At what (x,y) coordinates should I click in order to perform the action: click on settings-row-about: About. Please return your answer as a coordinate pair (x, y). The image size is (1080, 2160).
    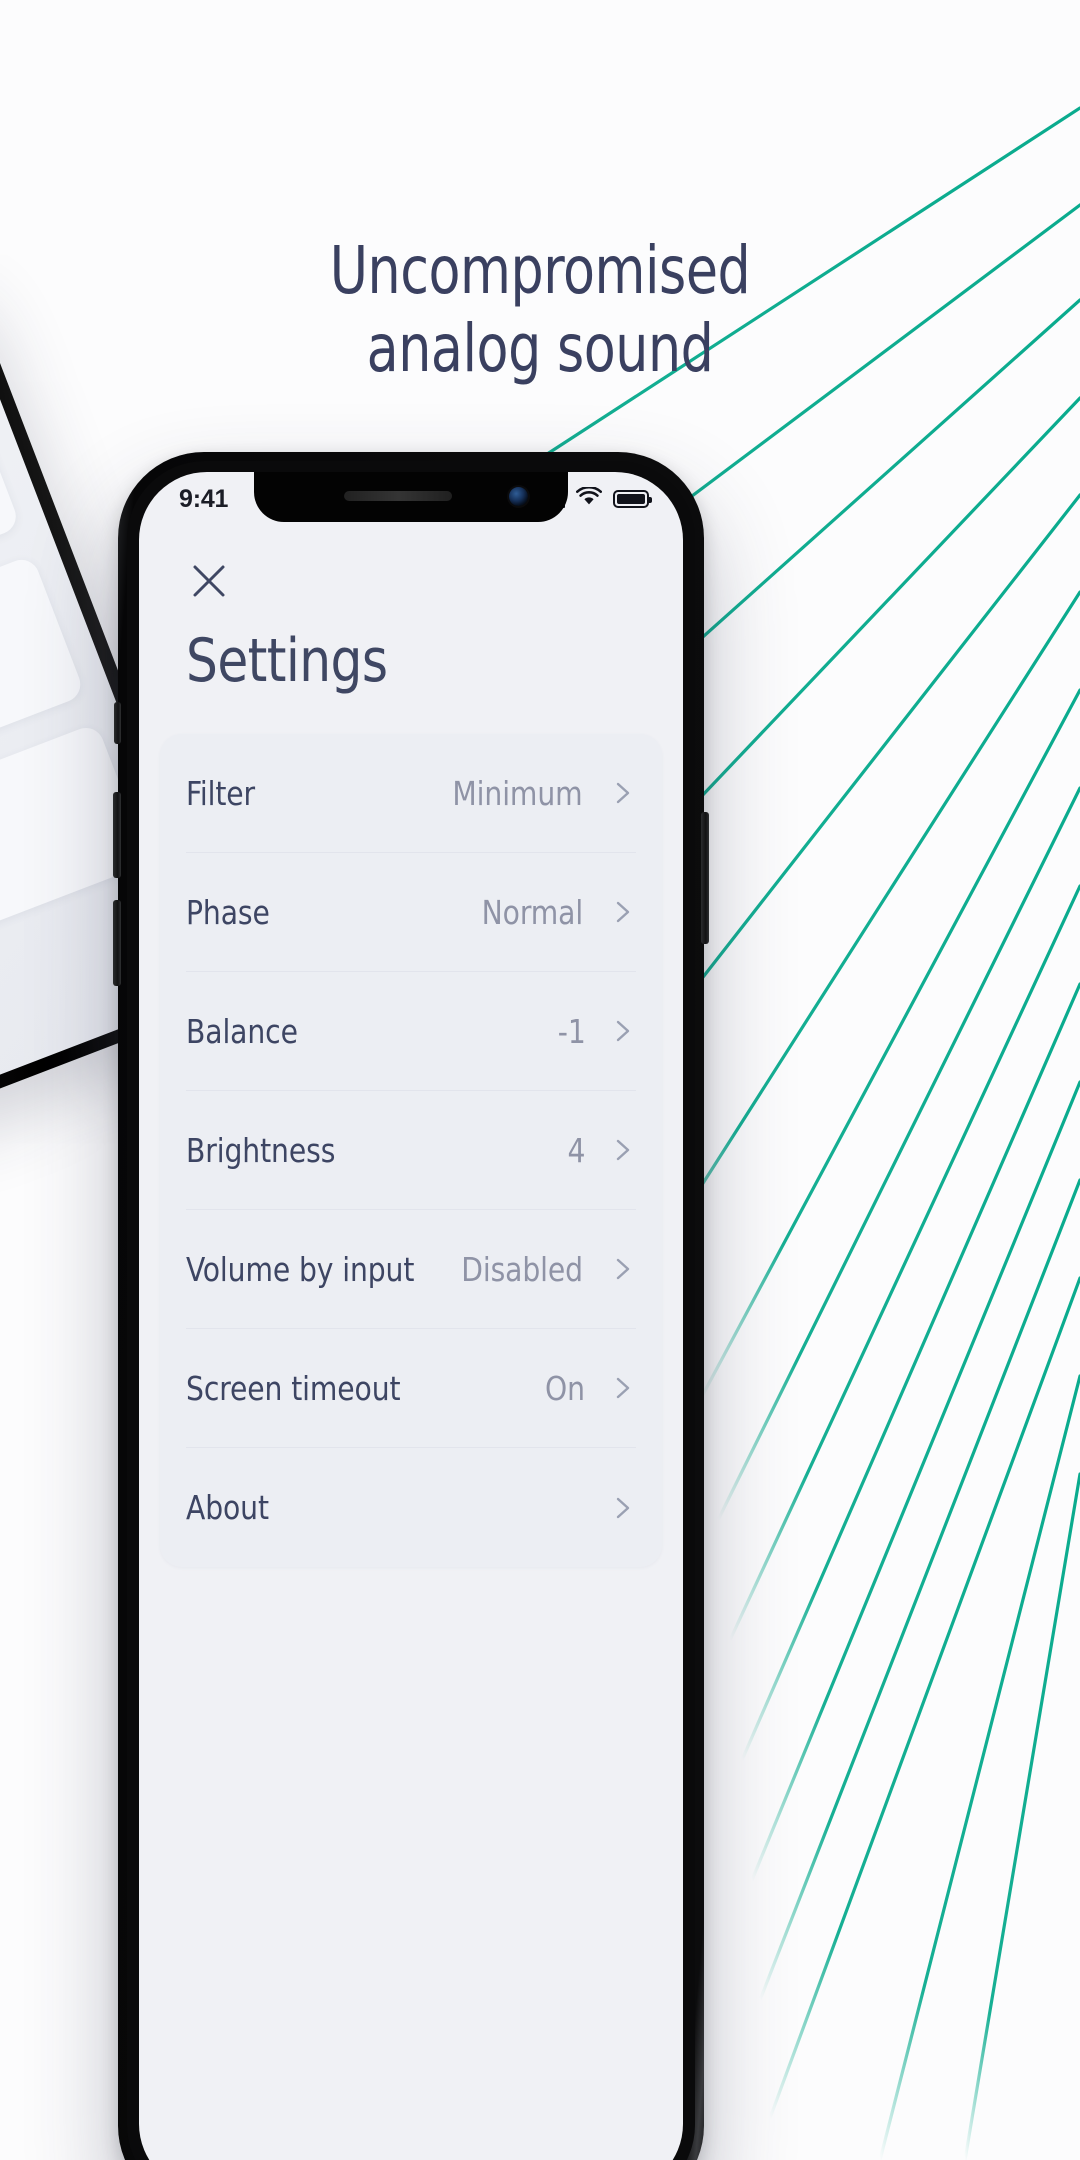
    Looking at the image, I should click on (411, 1507).